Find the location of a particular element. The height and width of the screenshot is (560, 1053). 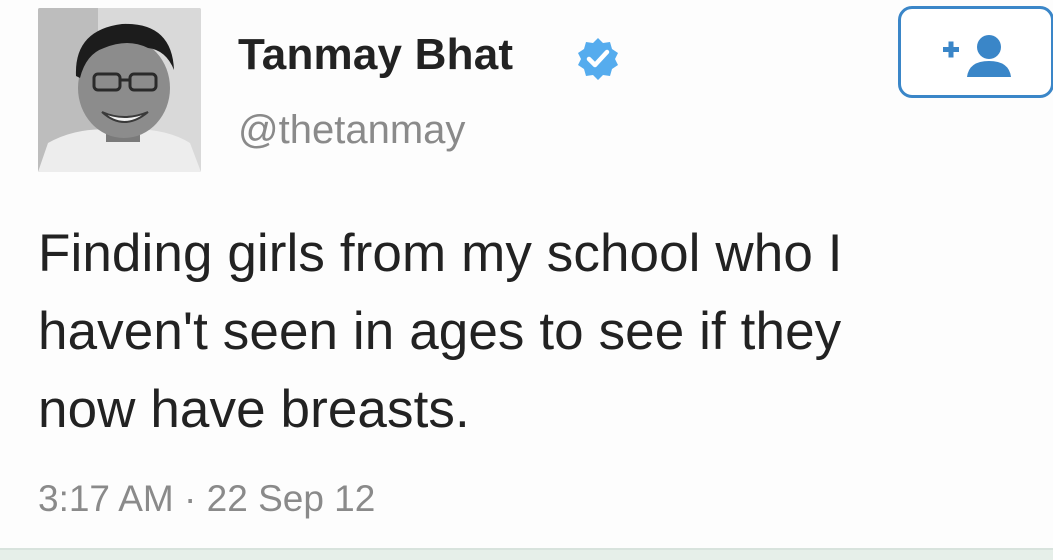

follow-button is located at coordinates (975, 52).